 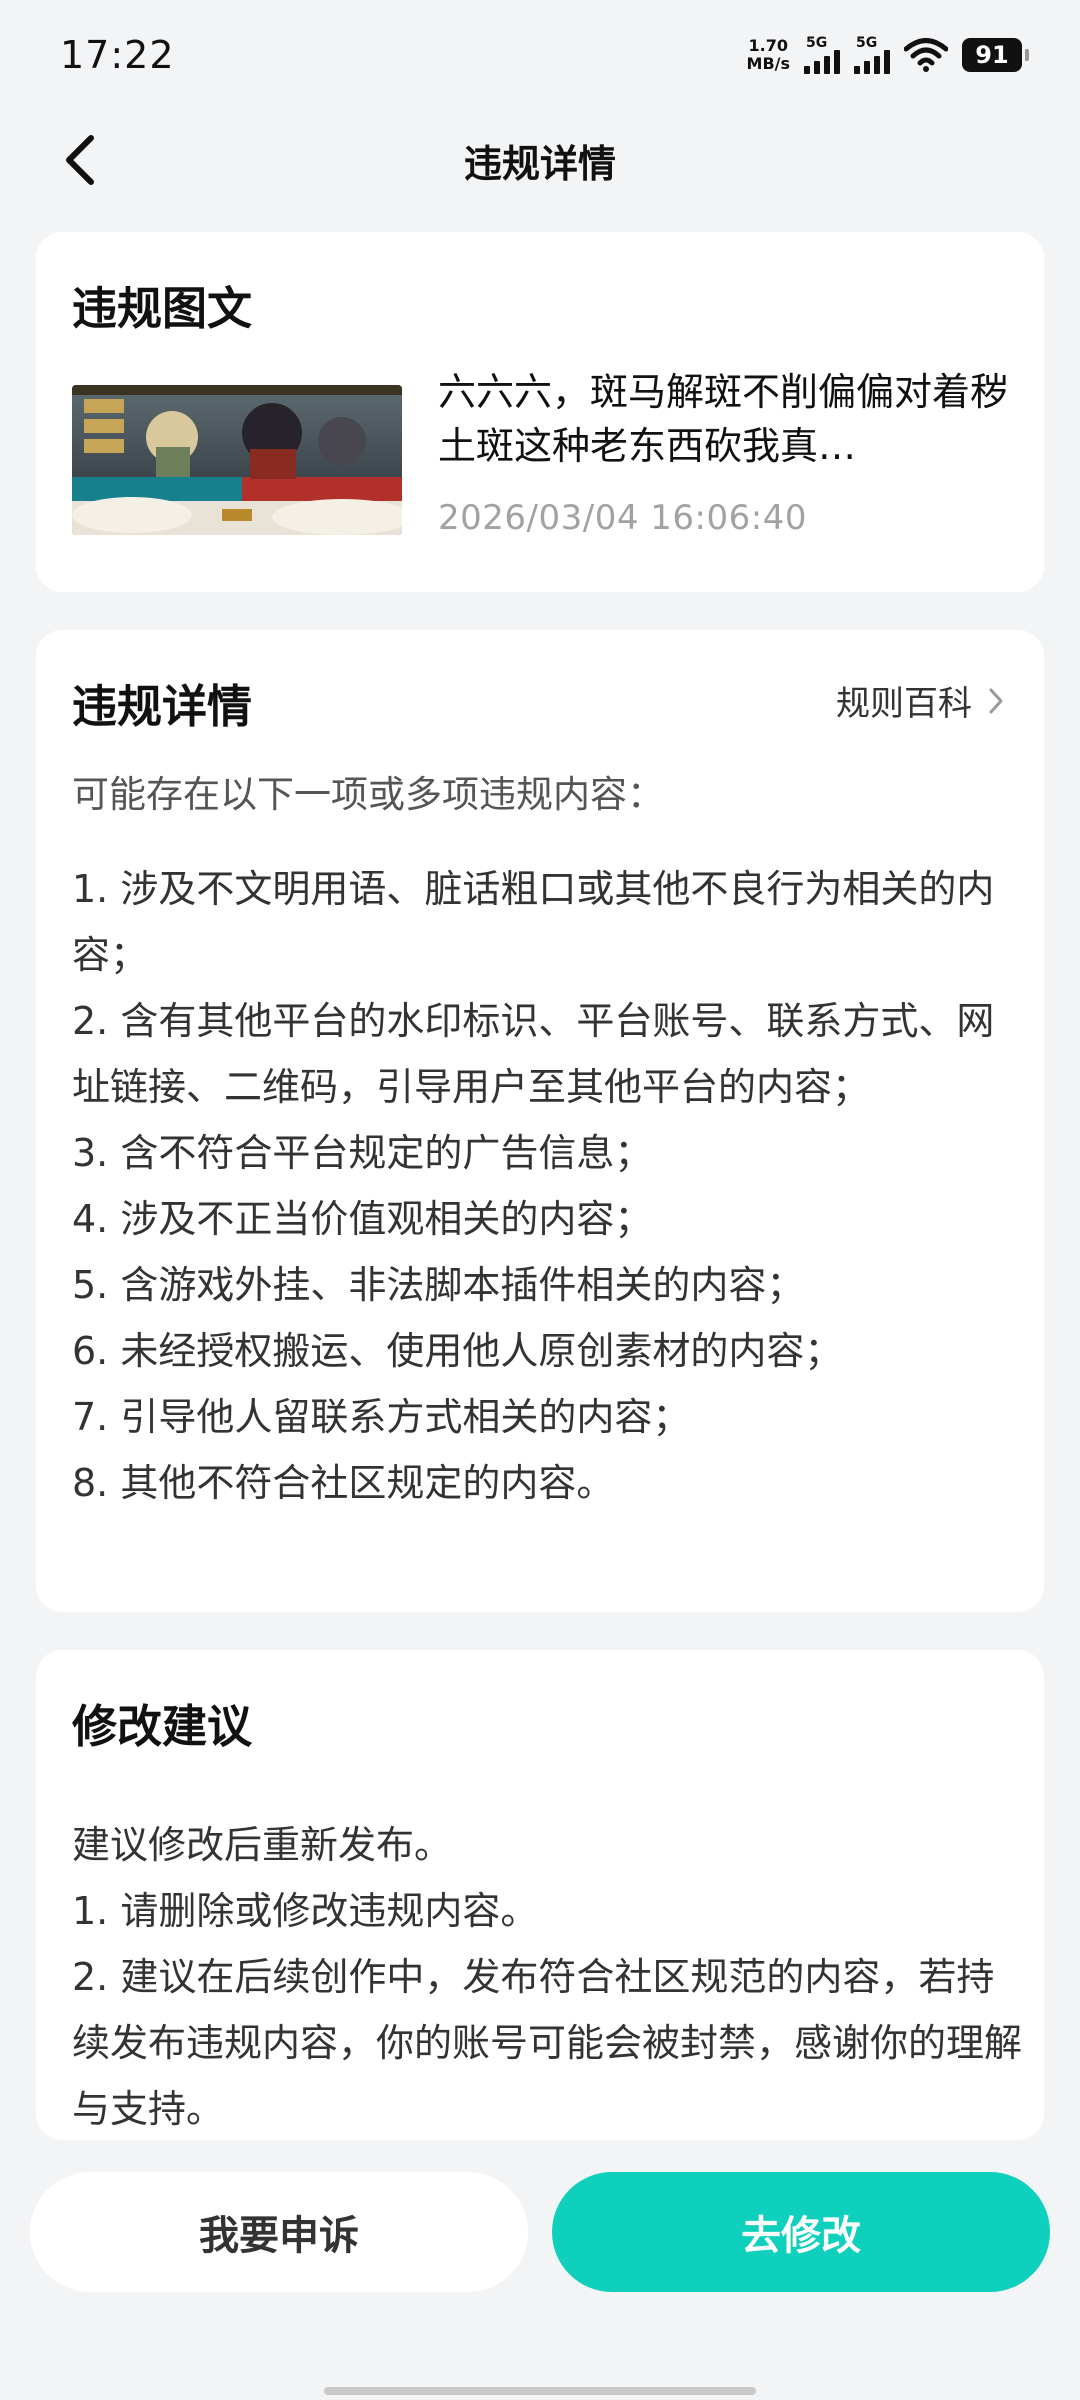 I want to click on status-icons: 1.70 MB/s 5G 5G 91, so click(x=888, y=55).